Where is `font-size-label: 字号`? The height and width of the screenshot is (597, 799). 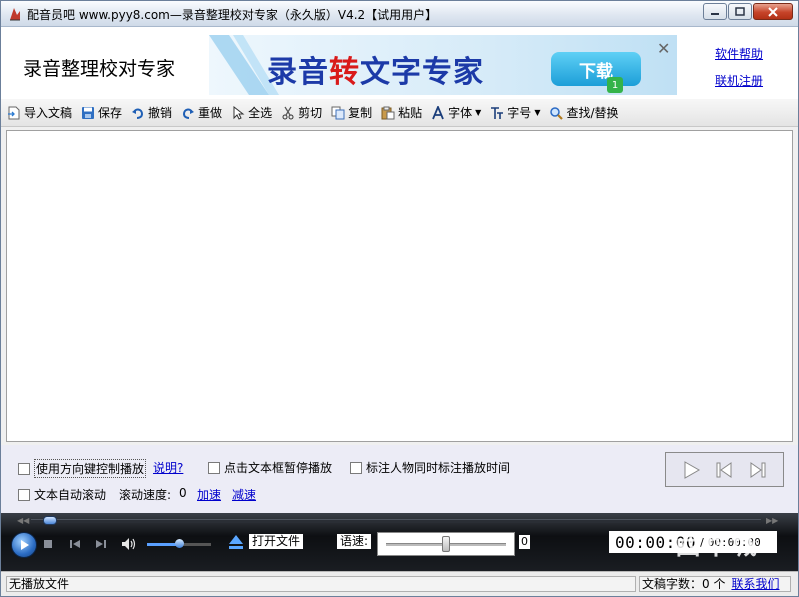 font-size-label: 字号 is located at coordinates (519, 113).